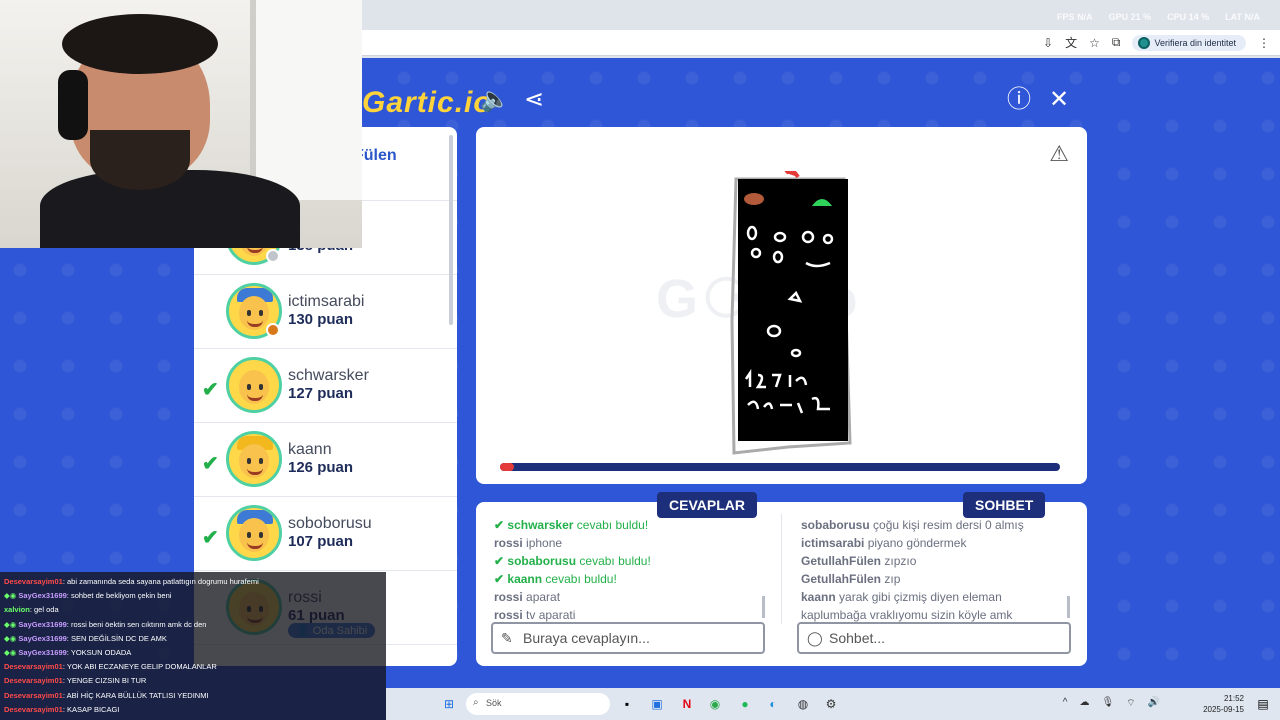  What do you see at coordinates (62, 709) in the screenshot?
I see `stream-chat-message: Desevarsayim01: KASAP BICAGI` at bounding box center [62, 709].